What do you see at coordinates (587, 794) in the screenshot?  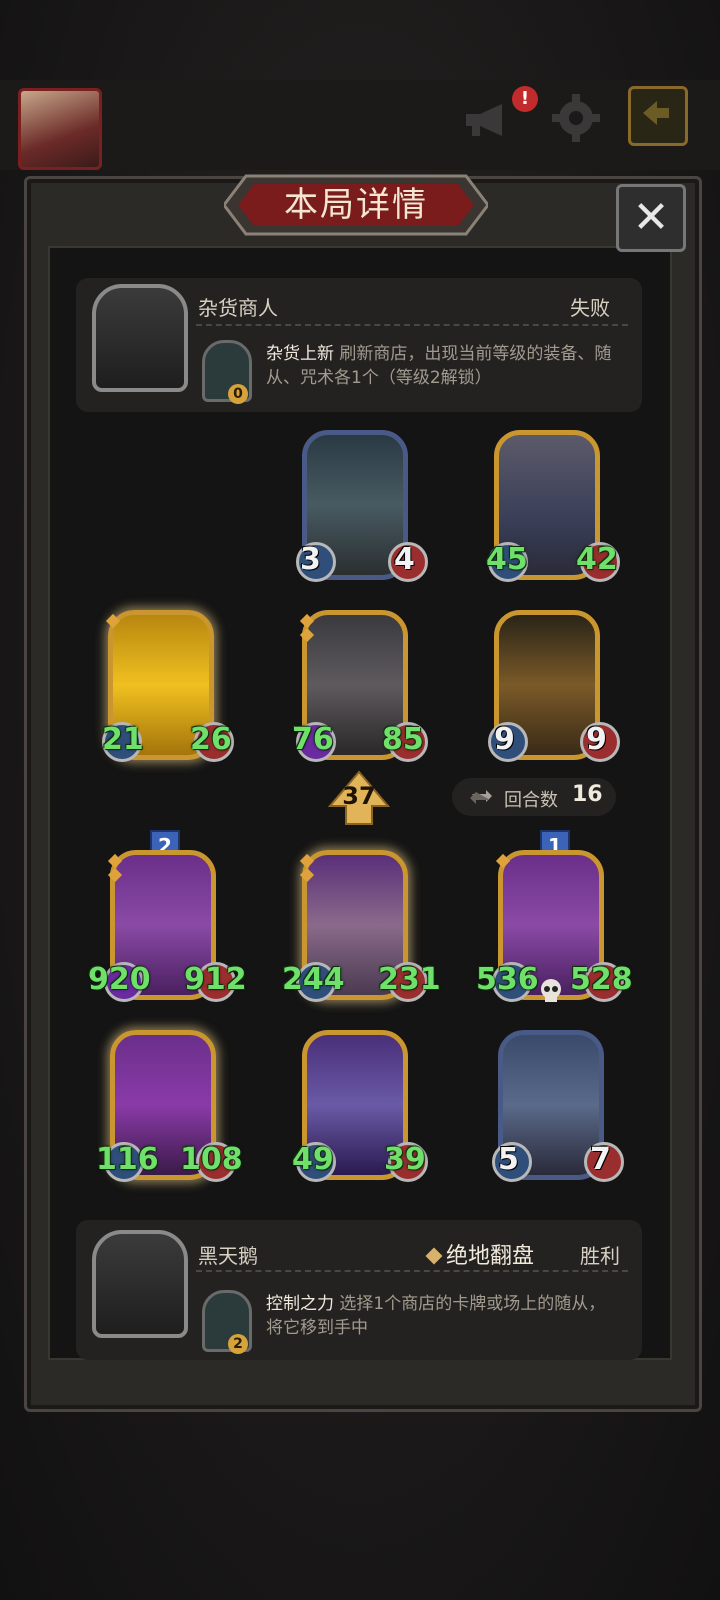 I see `turn-value: 16` at bounding box center [587, 794].